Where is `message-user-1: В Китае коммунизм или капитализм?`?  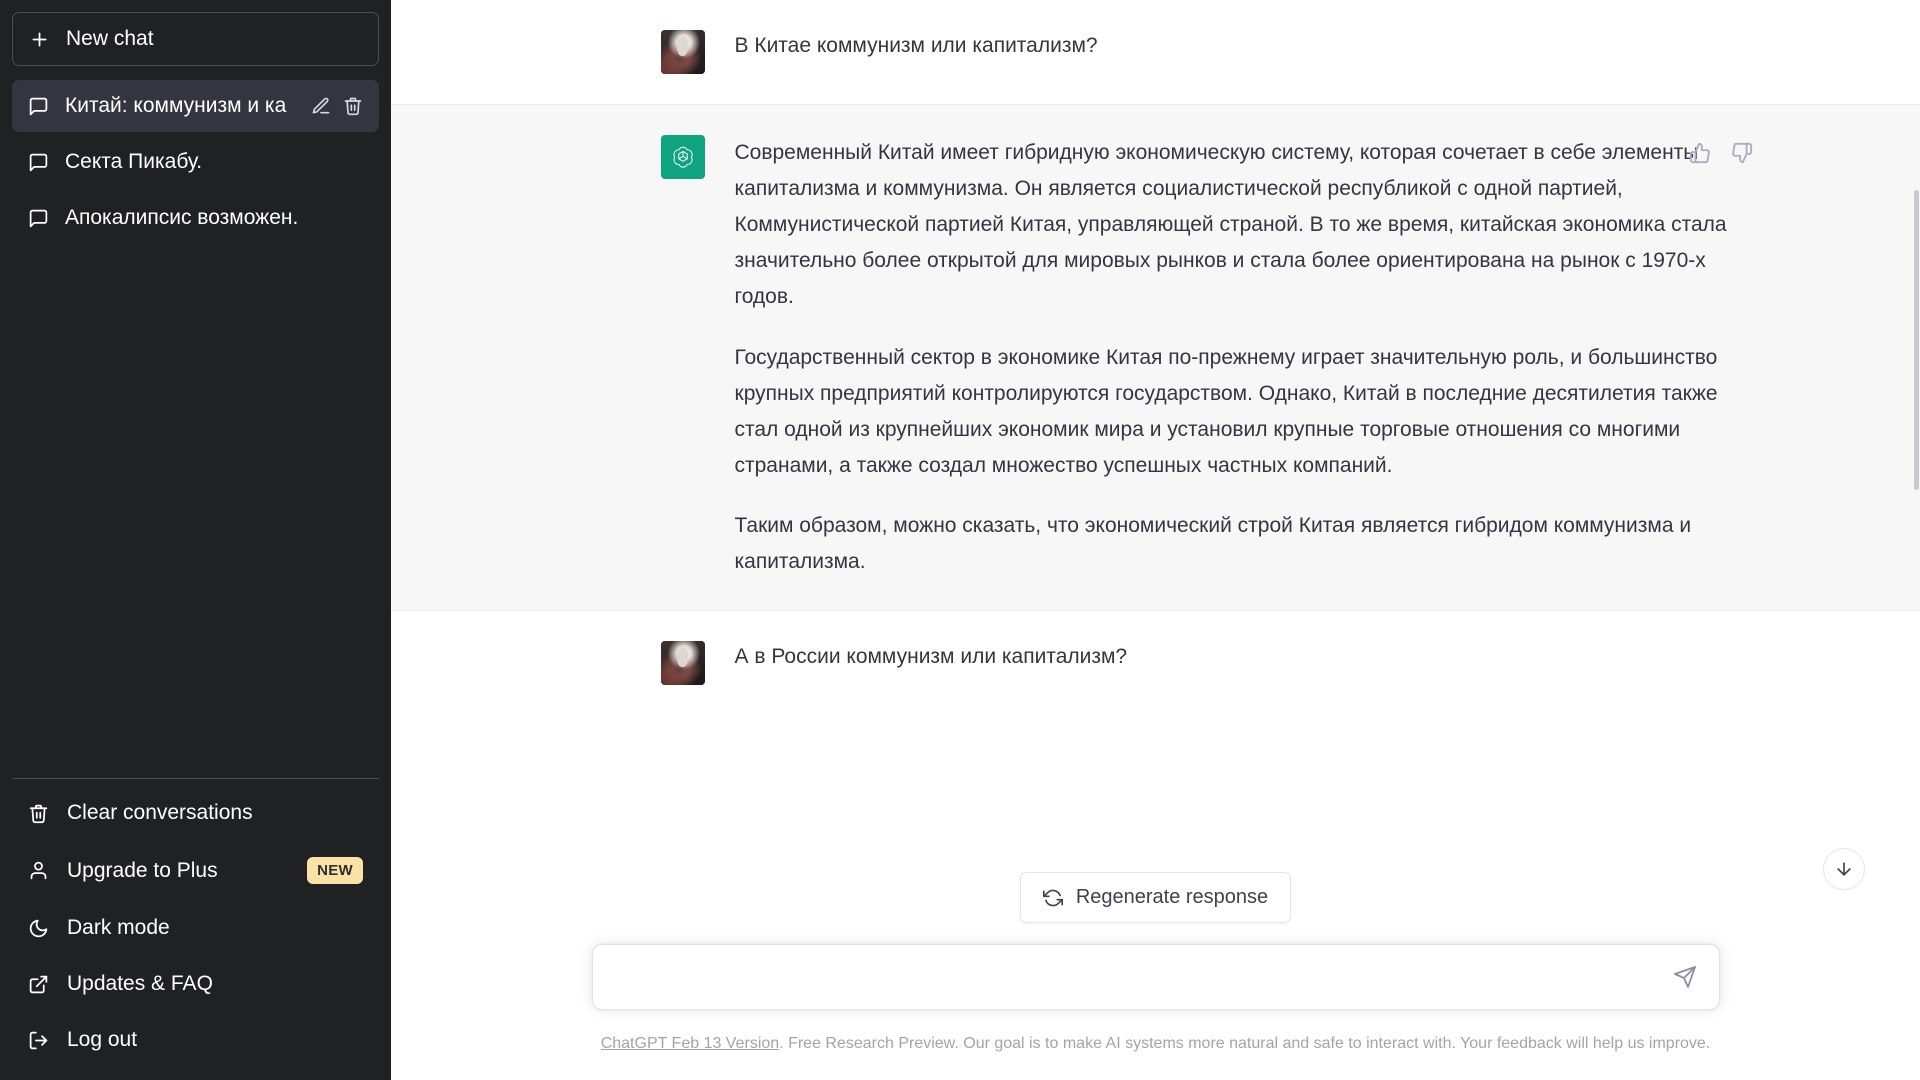
message-user-1: В Китае коммунизм или капитализм? is located at coordinates (1155, 52).